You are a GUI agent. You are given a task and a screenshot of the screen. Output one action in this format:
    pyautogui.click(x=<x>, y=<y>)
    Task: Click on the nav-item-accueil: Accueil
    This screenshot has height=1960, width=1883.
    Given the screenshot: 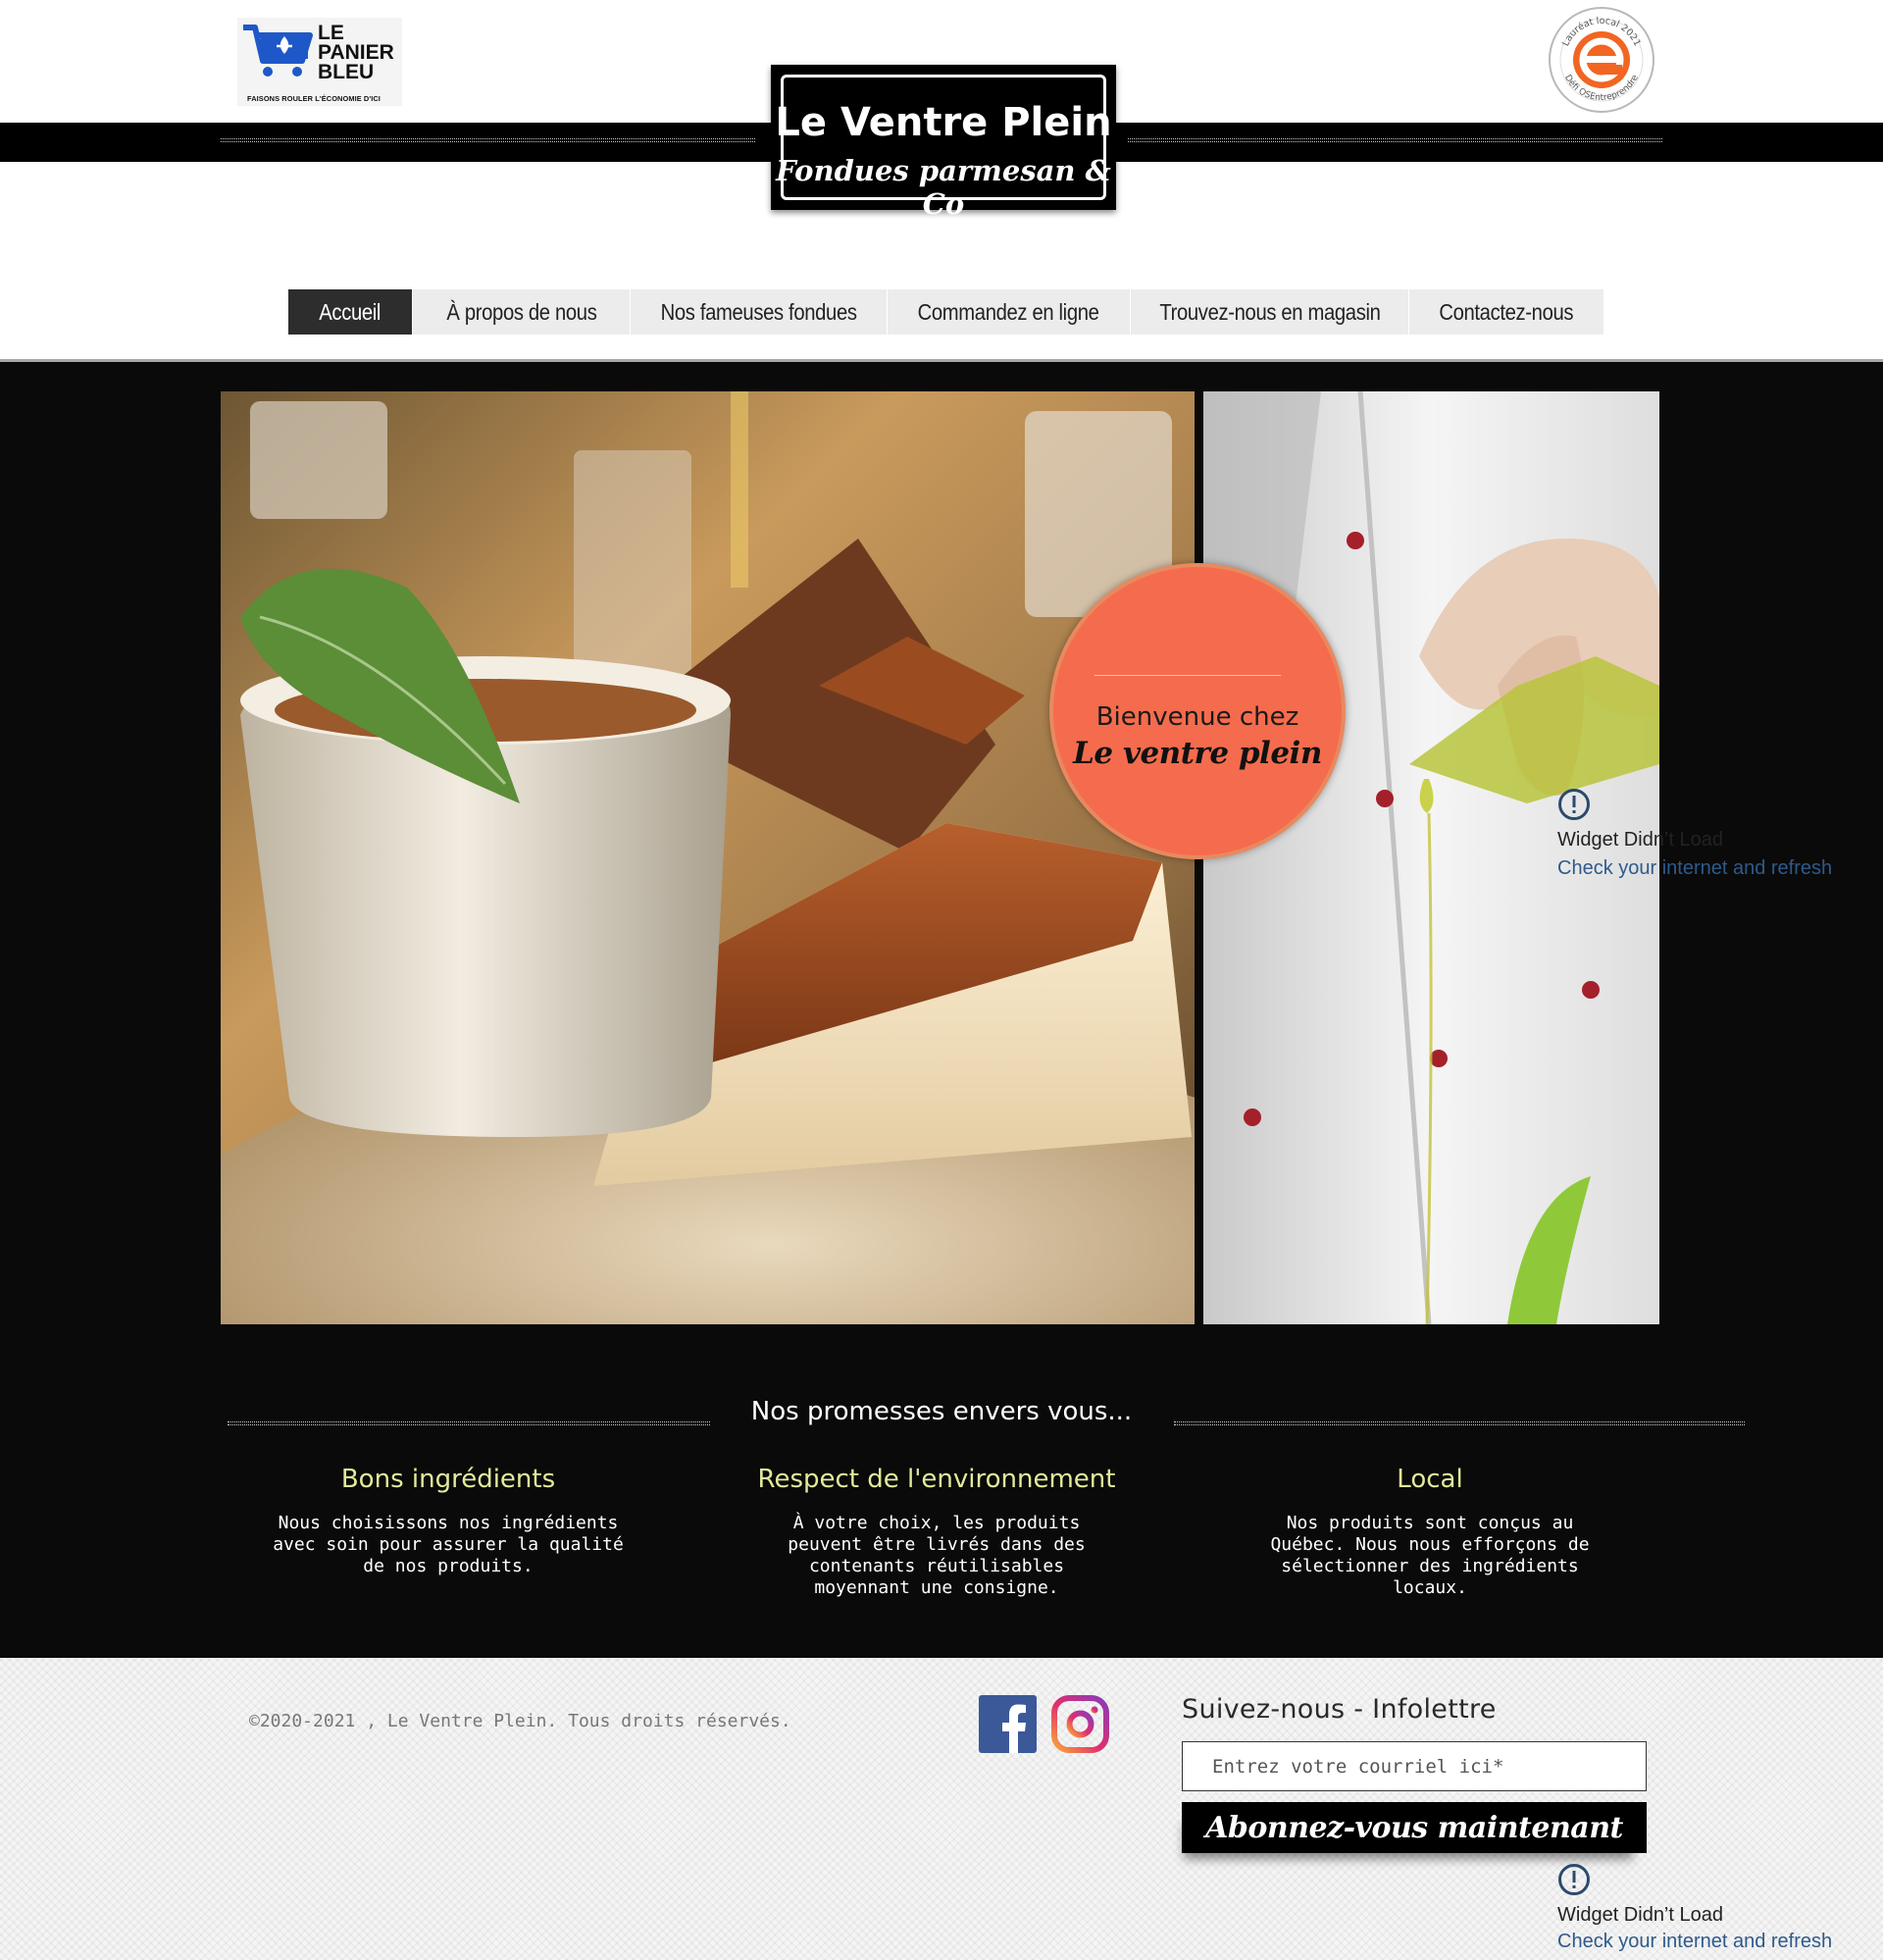 What is the action you would take?
    pyautogui.click(x=350, y=312)
    